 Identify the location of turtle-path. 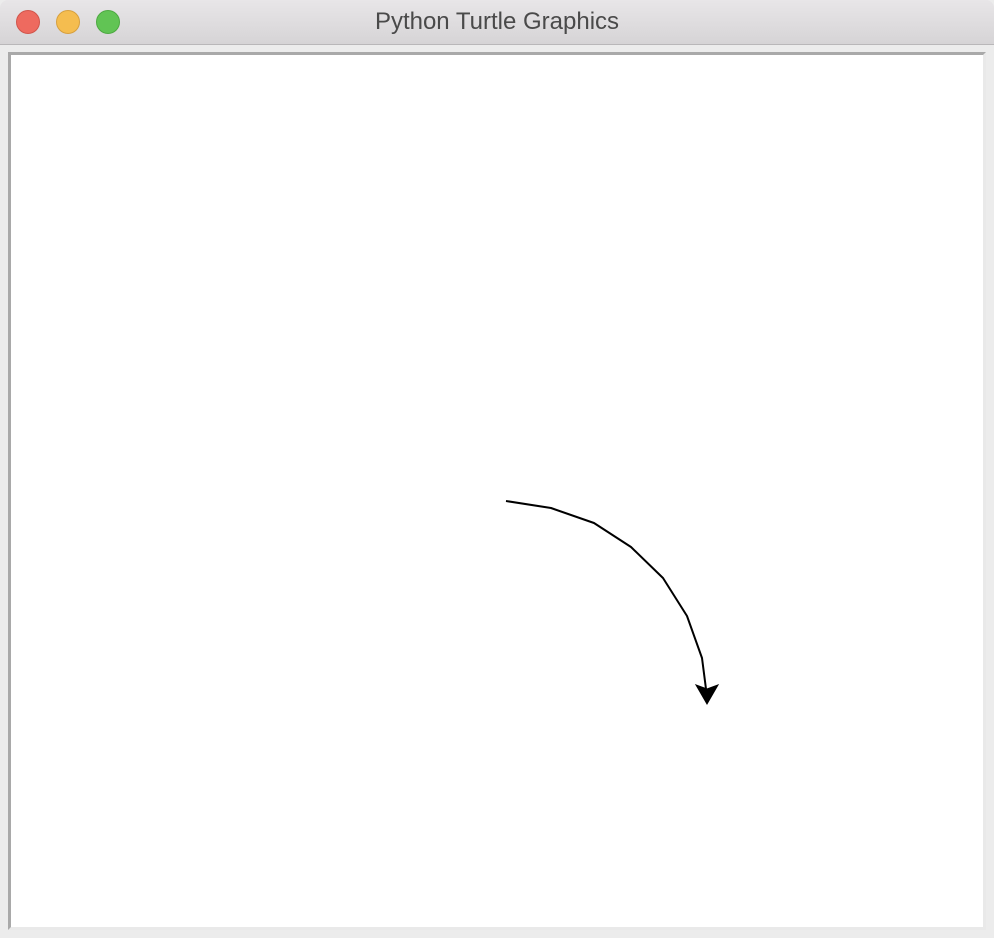
(606, 595).